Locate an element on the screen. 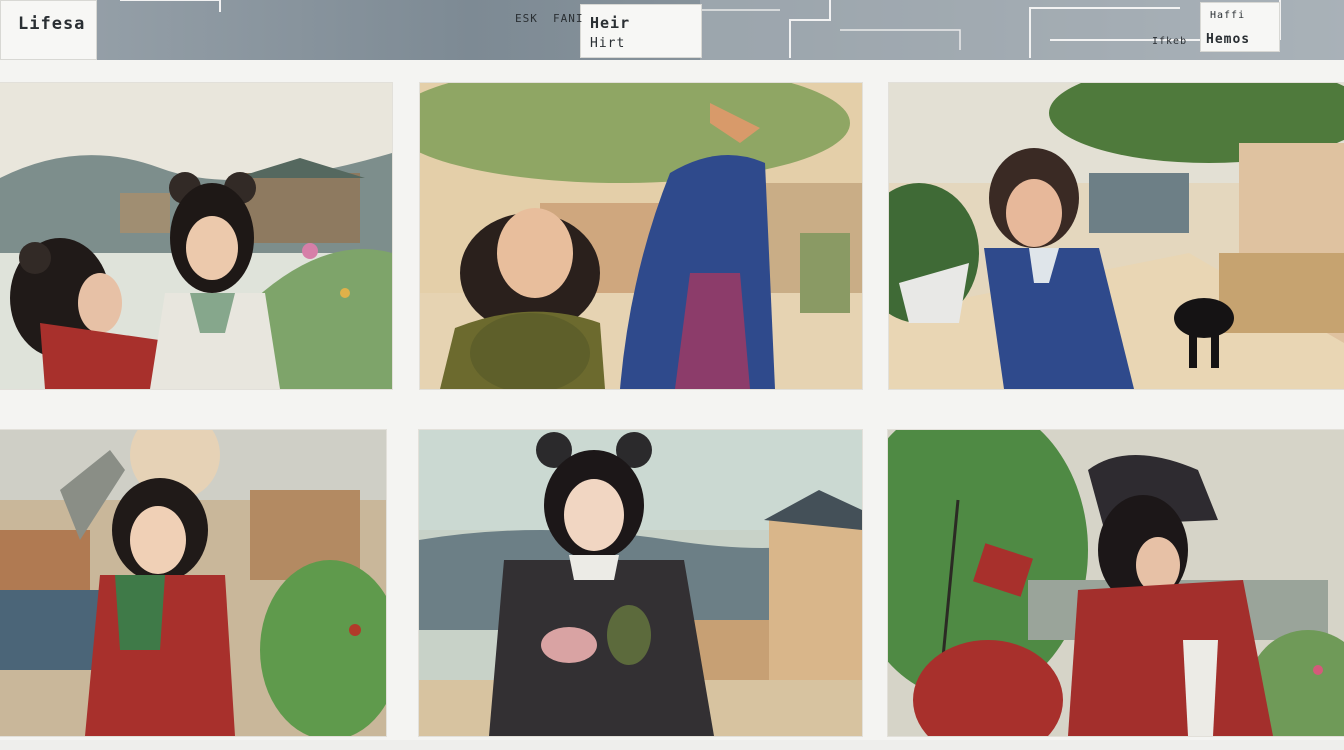 The width and height of the screenshot is (1344, 750). banner-scribble: Heir is located at coordinates (610, 23).